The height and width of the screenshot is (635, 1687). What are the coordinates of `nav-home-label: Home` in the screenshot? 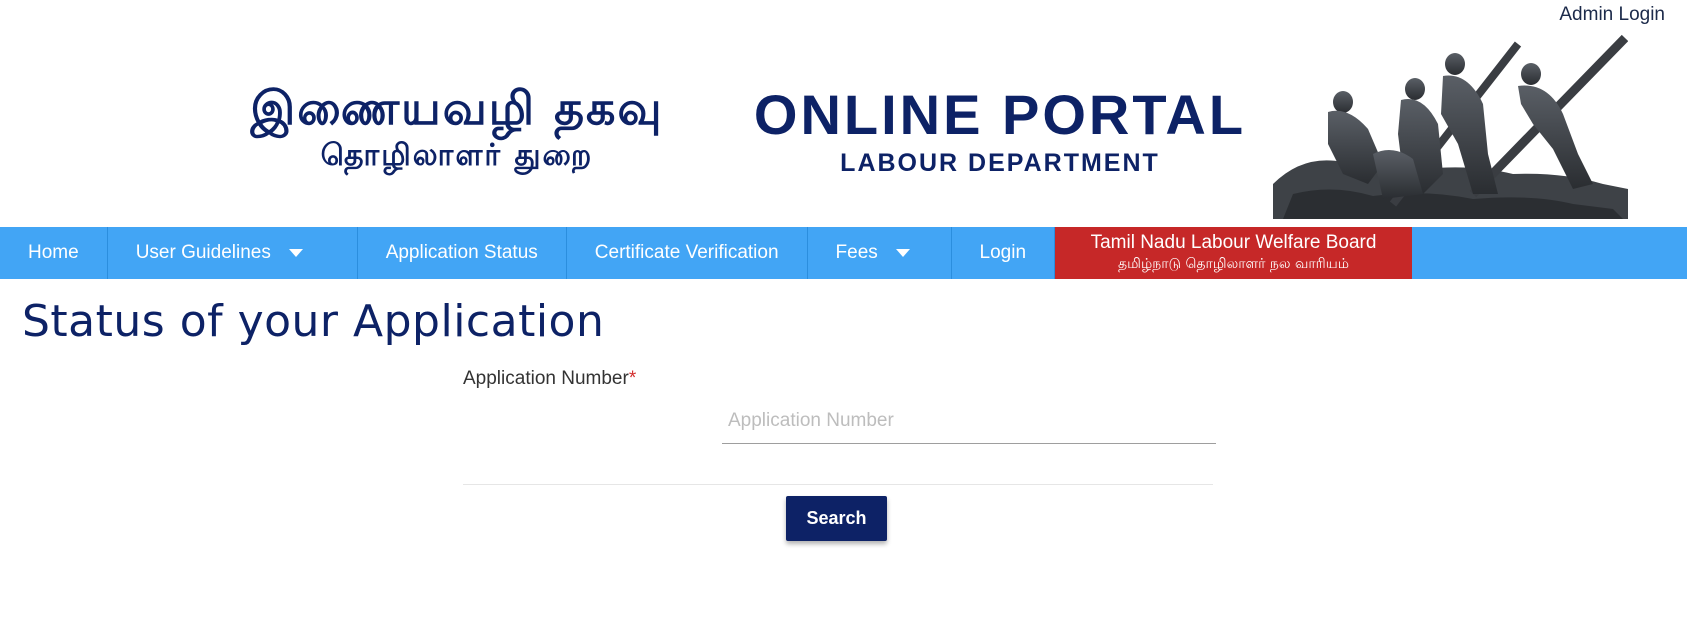 It's located at (53, 252).